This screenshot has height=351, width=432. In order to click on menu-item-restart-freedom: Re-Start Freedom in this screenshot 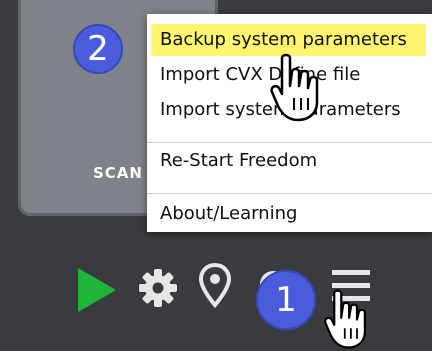, I will do `click(288, 161)`.